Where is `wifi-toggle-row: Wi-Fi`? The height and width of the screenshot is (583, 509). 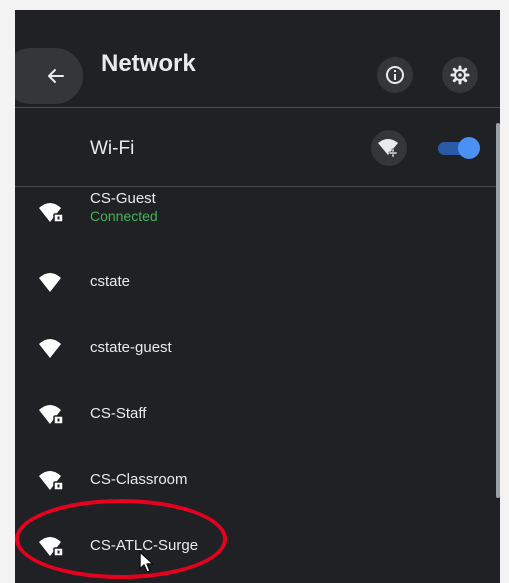
wifi-toggle-row: Wi-Fi is located at coordinates (257, 149).